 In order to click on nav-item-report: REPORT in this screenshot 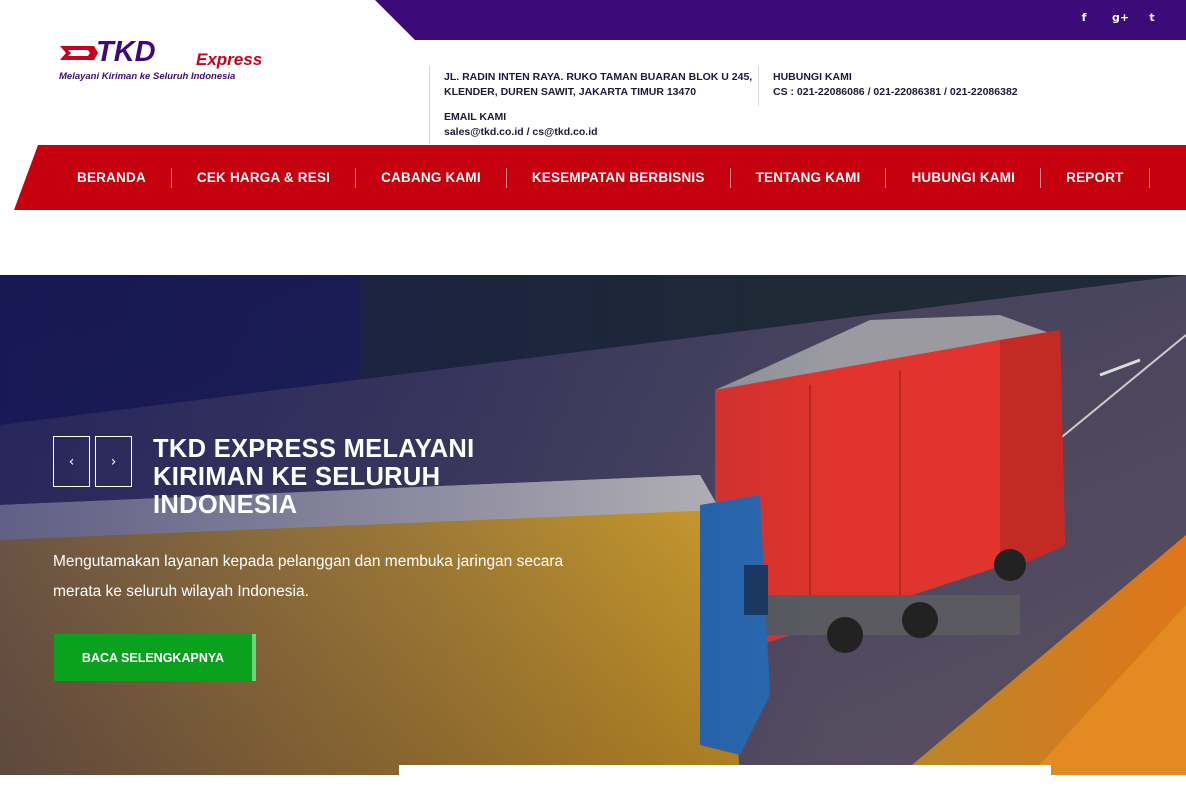, I will do `click(1095, 177)`.